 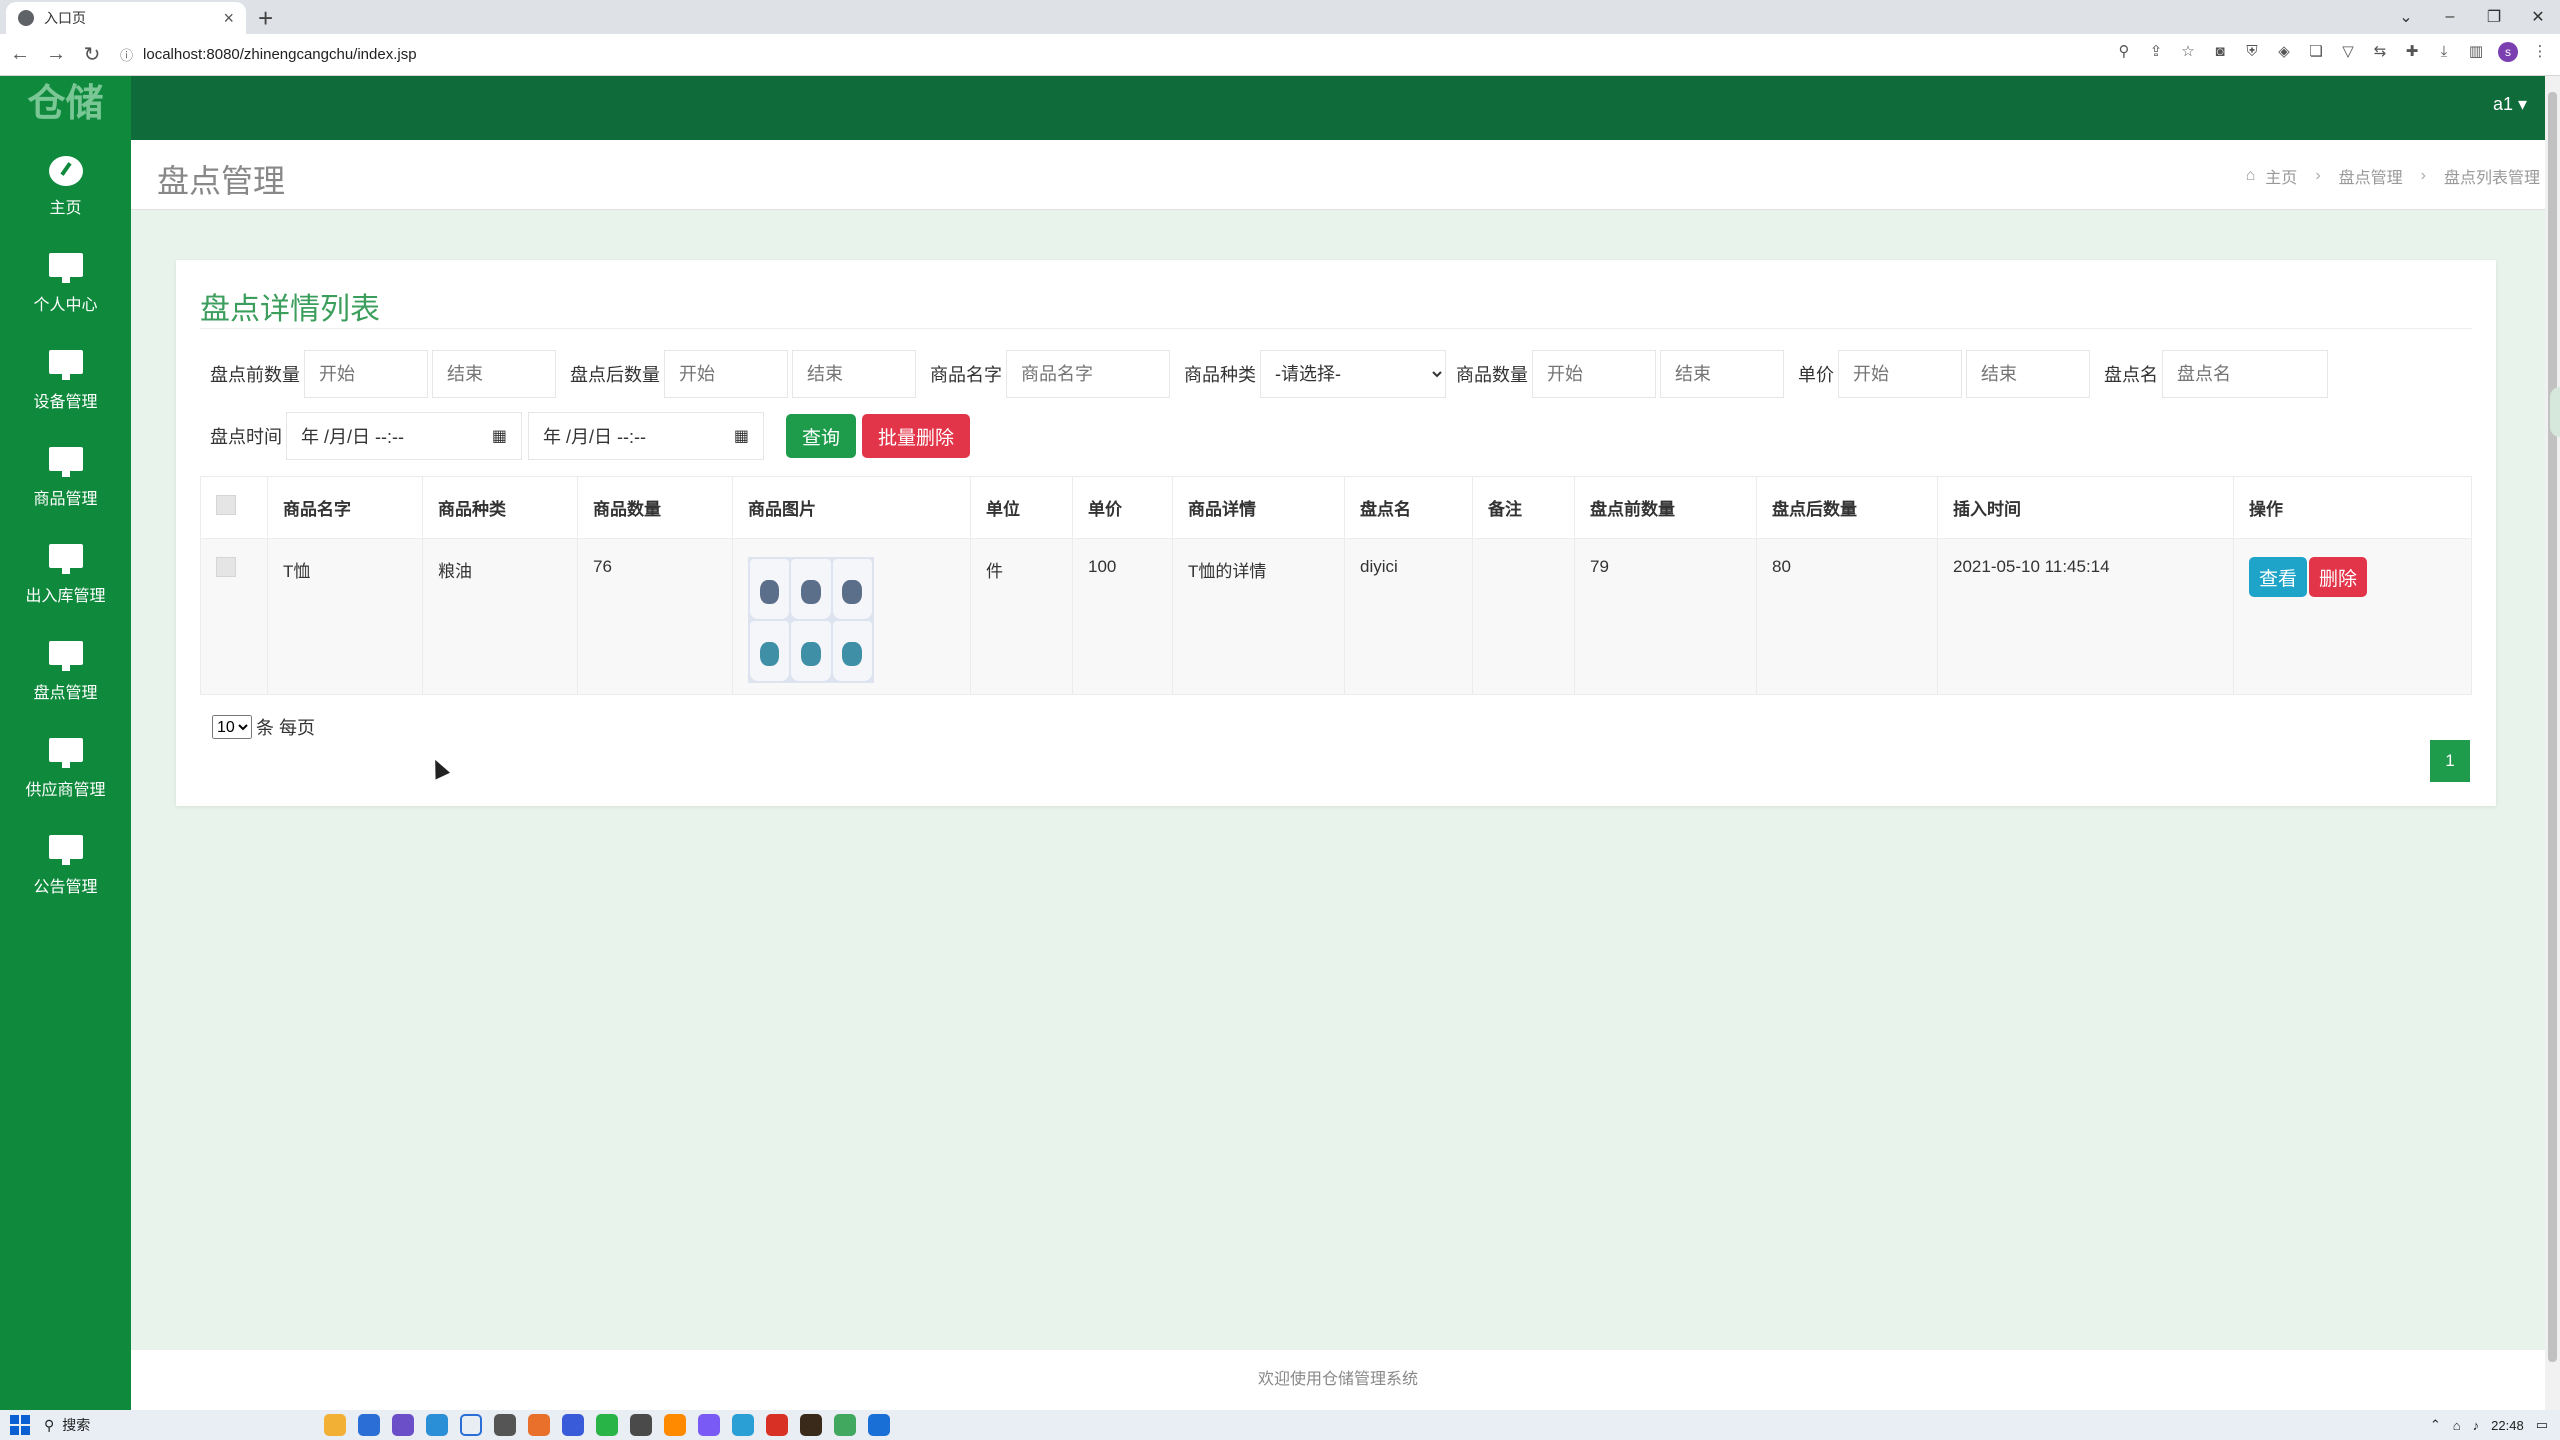 I want to click on filter-icon: ▽, so click(x=2348, y=52).